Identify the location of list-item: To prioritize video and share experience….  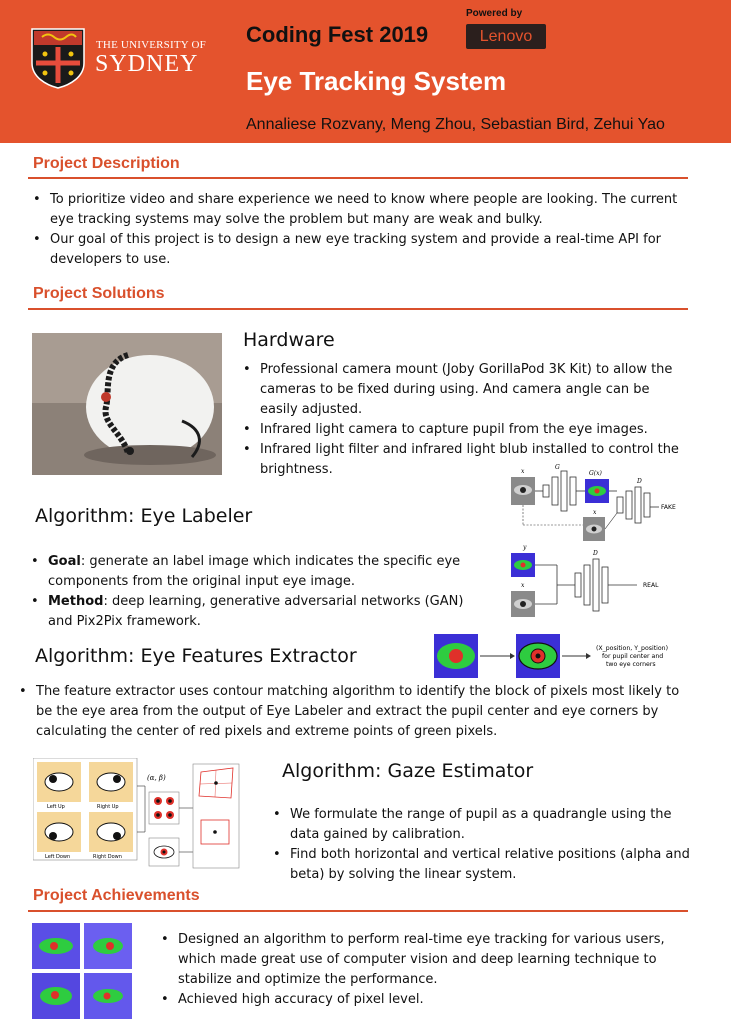
(360, 210).